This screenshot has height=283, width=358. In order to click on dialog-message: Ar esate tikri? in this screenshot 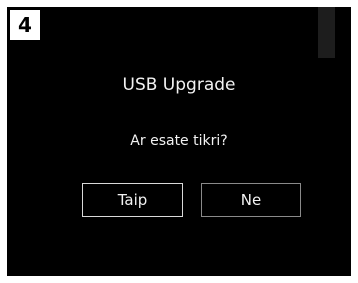, I will do `click(179, 141)`.